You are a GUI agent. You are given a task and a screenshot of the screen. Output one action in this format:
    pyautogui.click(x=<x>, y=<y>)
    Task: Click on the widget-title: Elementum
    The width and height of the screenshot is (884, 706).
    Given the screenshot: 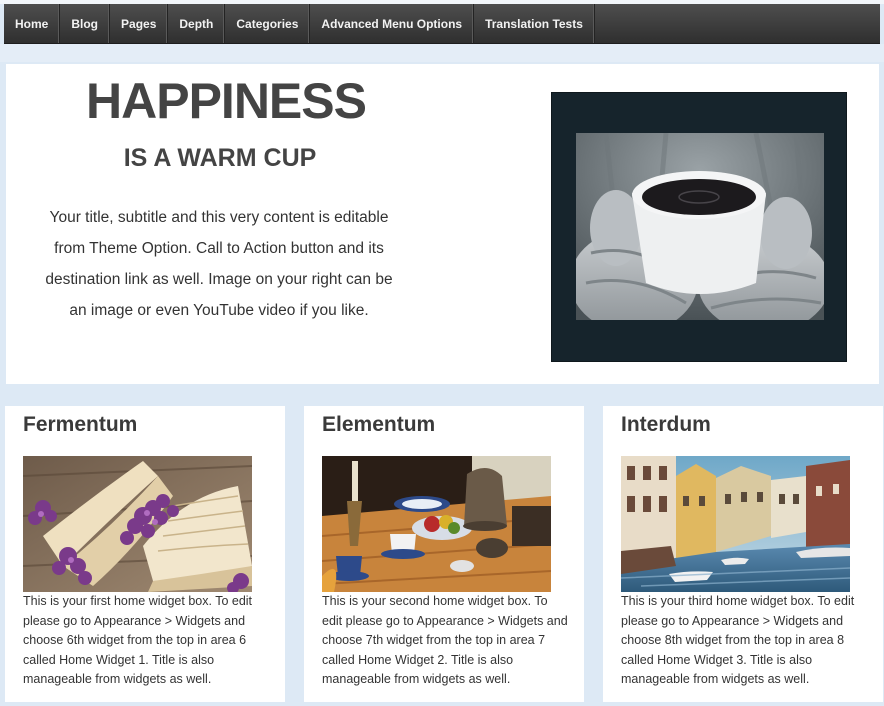 What is the action you would take?
    pyautogui.click(x=379, y=424)
    